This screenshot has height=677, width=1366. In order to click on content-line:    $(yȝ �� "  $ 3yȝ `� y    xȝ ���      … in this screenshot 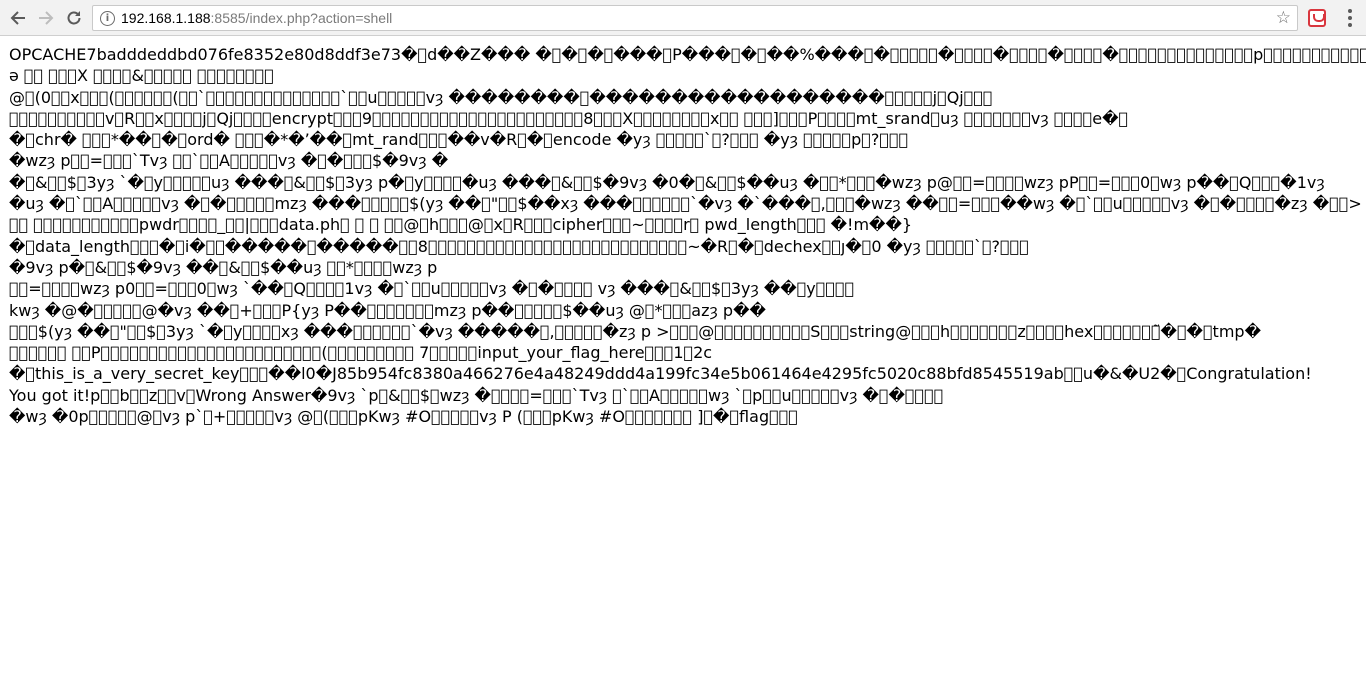, I will do `click(635, 331)`.